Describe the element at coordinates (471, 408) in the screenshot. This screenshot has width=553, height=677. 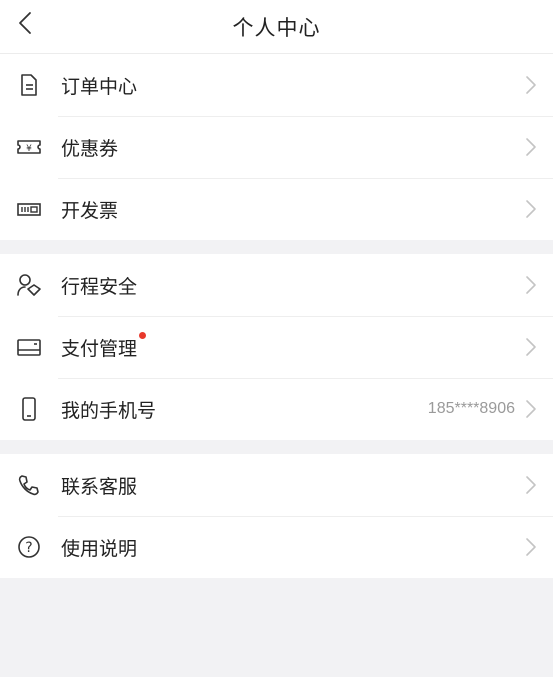
I see `phone-number-value: 185****8906` at that location.